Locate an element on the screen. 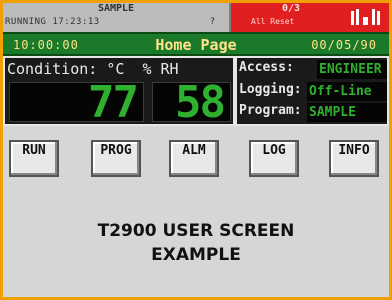  program-label: Program: is located at coordinates (270, 110).